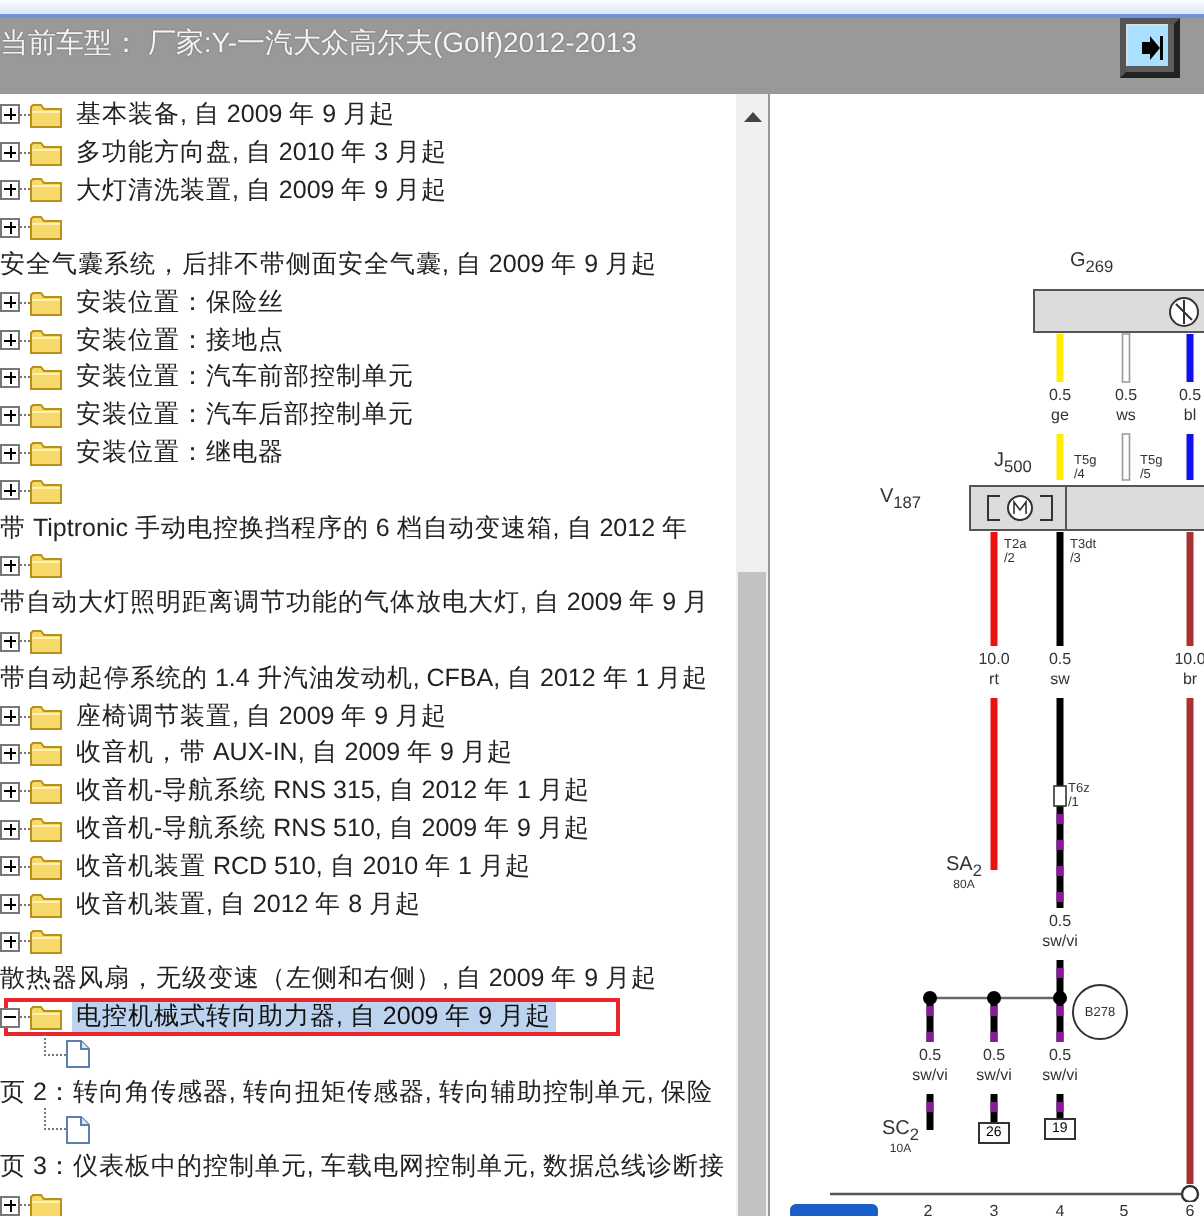 The height and width of the screenshot is (1216, 1204). I want to click on tree-item: 安装位置：汽车后部控制单元, so click(245, 415).